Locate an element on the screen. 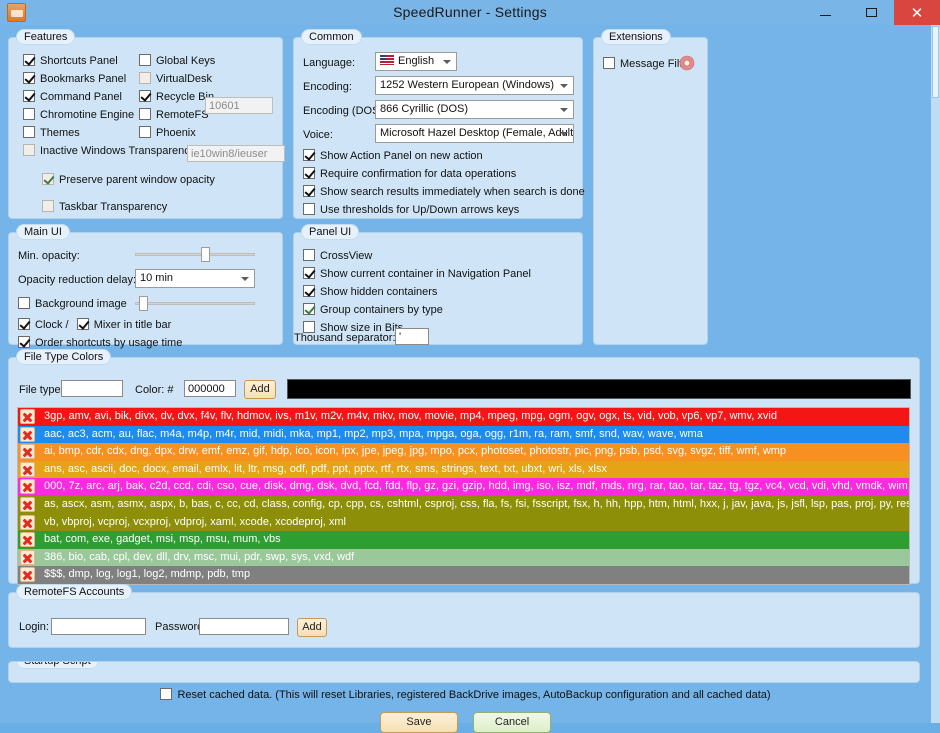 This screenshot has height=733, width=940. checkbox-label: Inactive Windows Transparency is located at coordinates (118, 151).